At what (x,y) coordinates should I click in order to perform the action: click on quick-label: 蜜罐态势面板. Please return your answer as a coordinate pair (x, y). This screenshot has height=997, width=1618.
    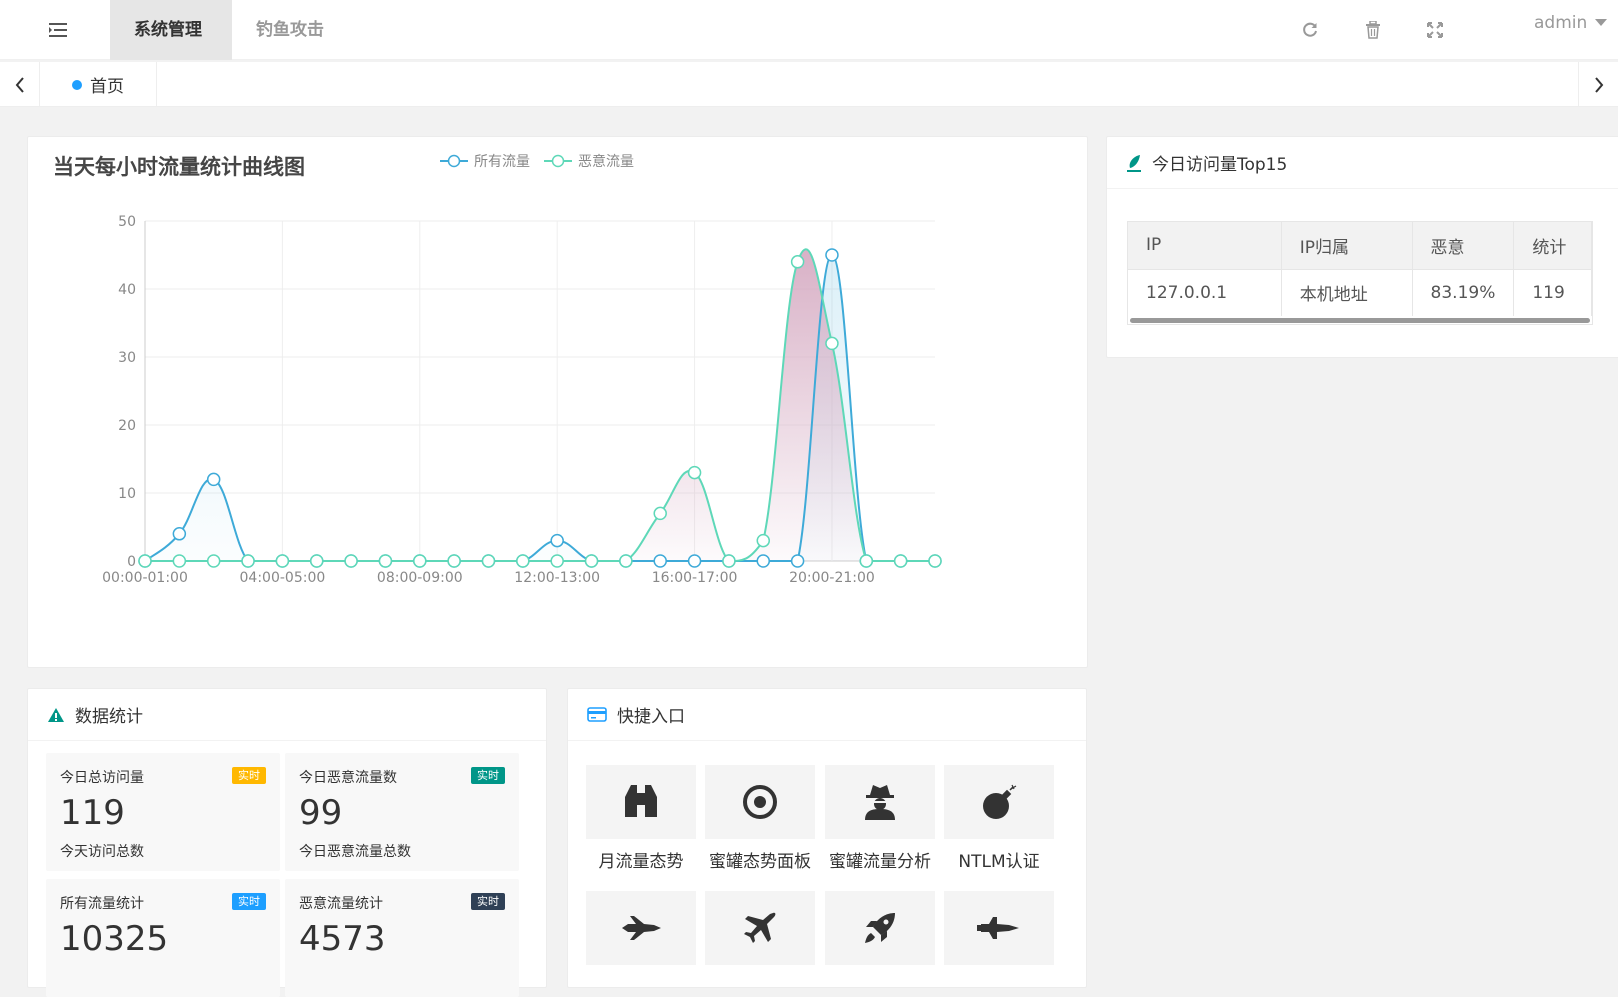
    Looking at the image, I should click on (760, 862).